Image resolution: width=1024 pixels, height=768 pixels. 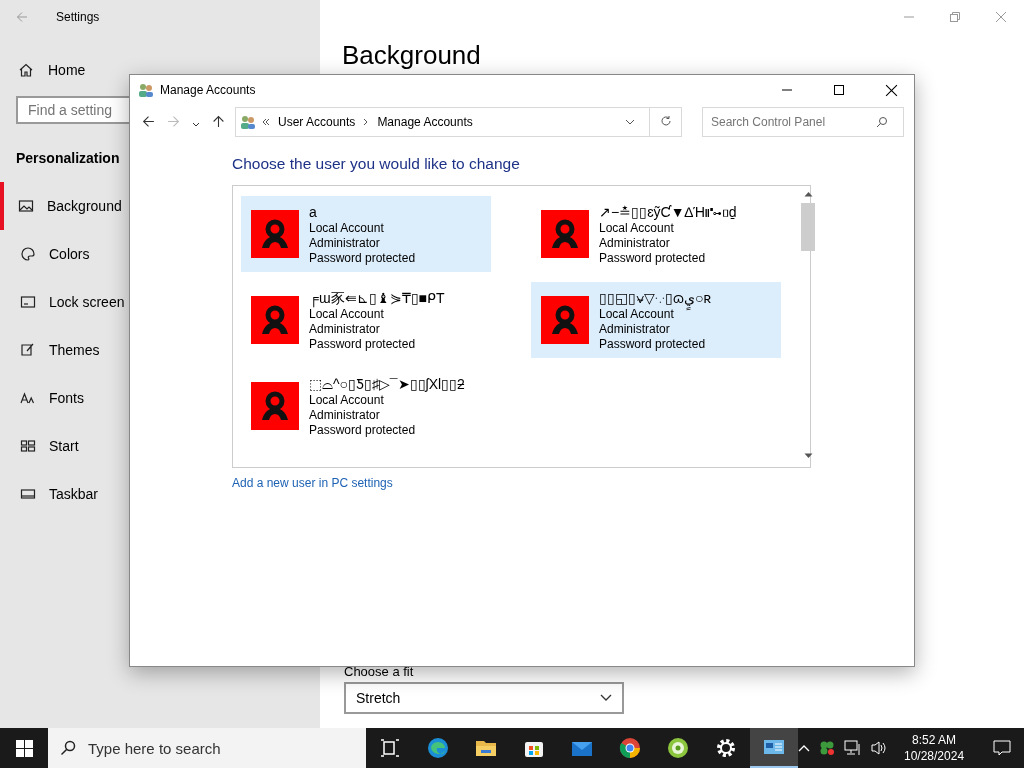 I want to click on add-user-link: Add a new user in PC settings, so click(x=312, y=483).